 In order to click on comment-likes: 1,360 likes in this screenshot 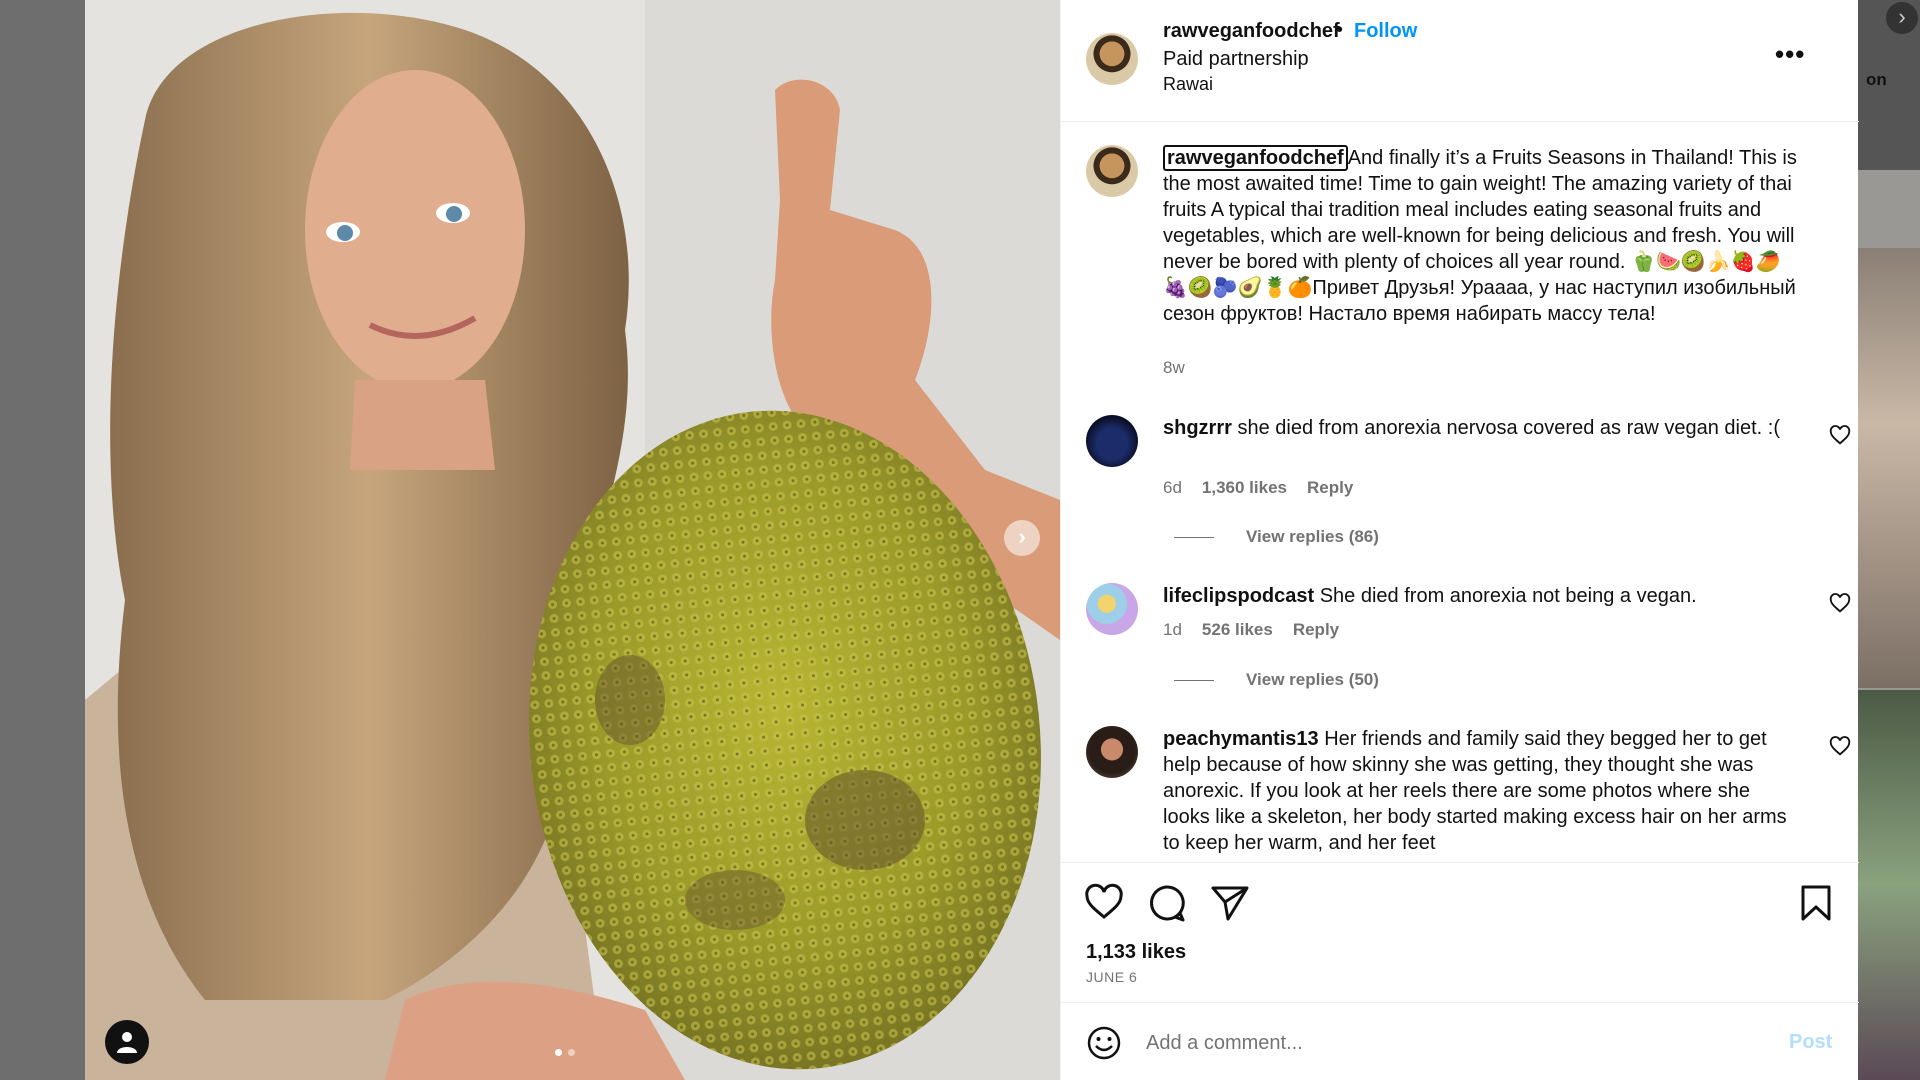, I will do `click(1244, 488)`.